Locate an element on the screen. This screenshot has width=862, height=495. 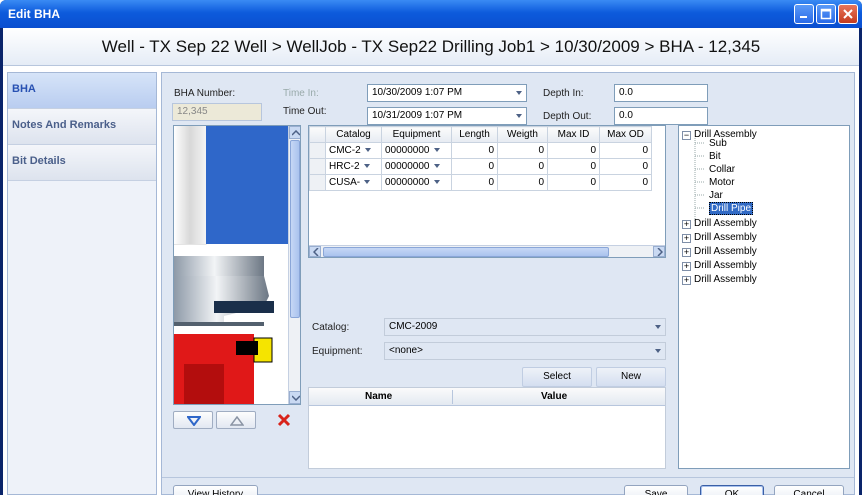
depth-in-field: 0.0 is located at coordinates (661, 93).